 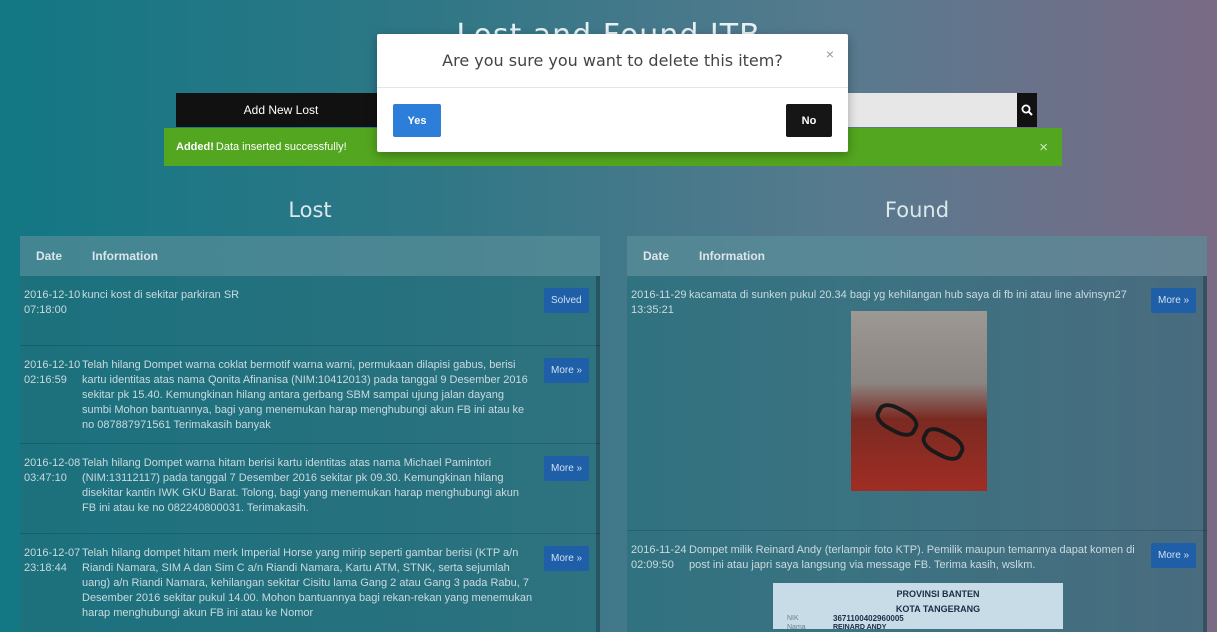 I want to click on ktp-province: PROVINSI BANTEN, so click(x=938, y=594).